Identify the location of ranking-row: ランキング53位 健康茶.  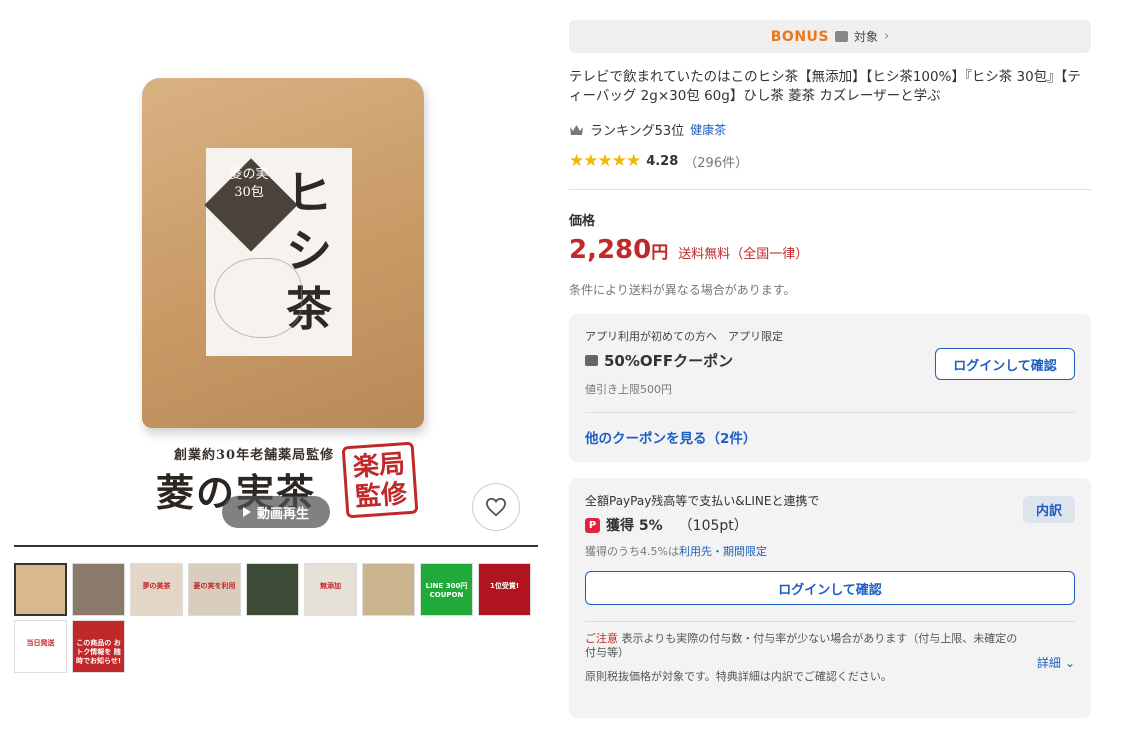
(830, 129).